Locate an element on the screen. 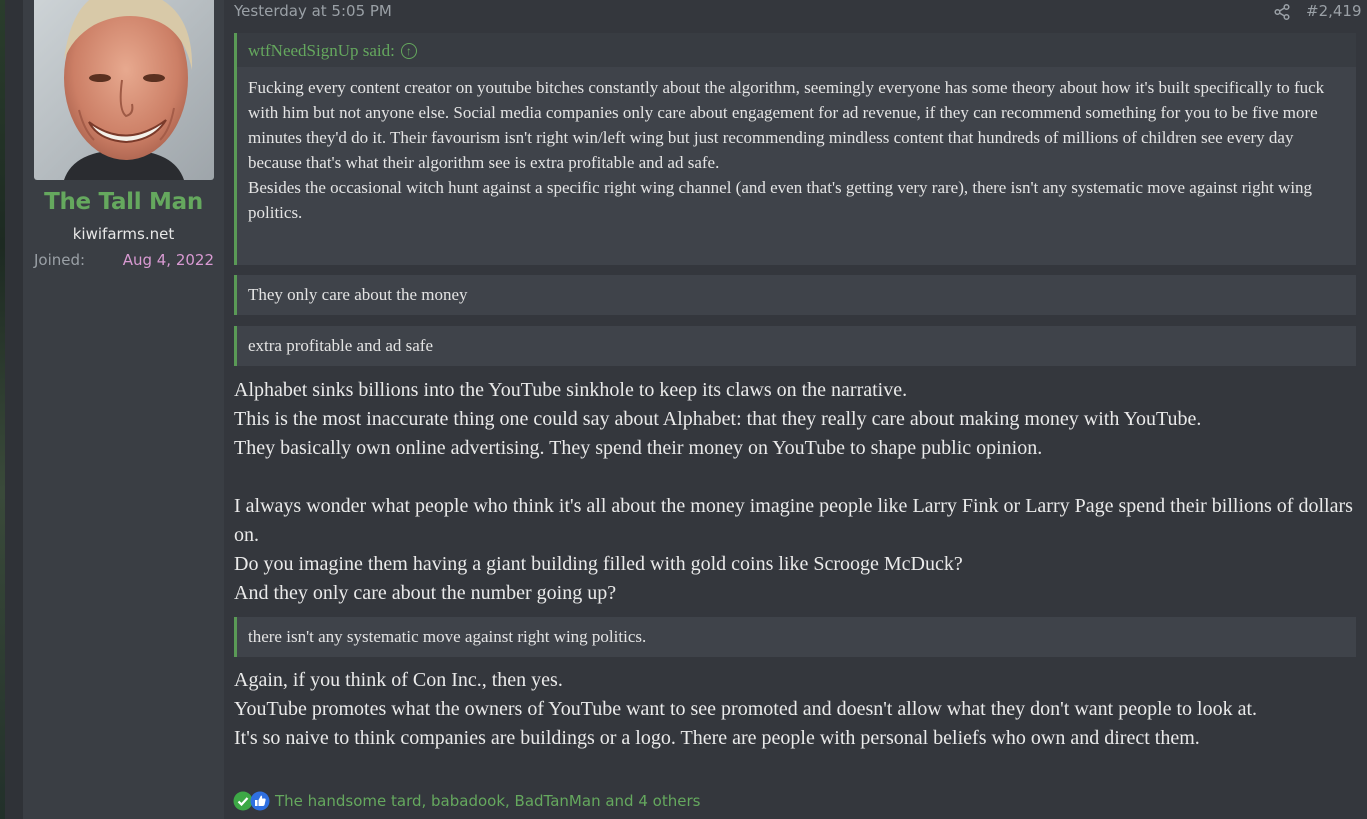 This screenshot has width=1367, height=819. share-icon is located at coordinates (1282, 12).